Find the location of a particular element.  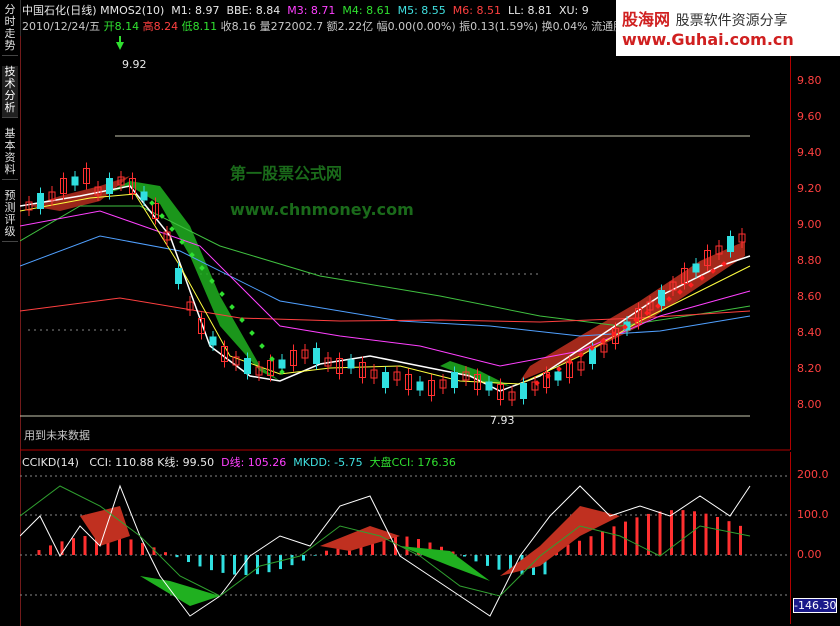

quote-volume: 量272002.7 is located at coordinates (291, 26).